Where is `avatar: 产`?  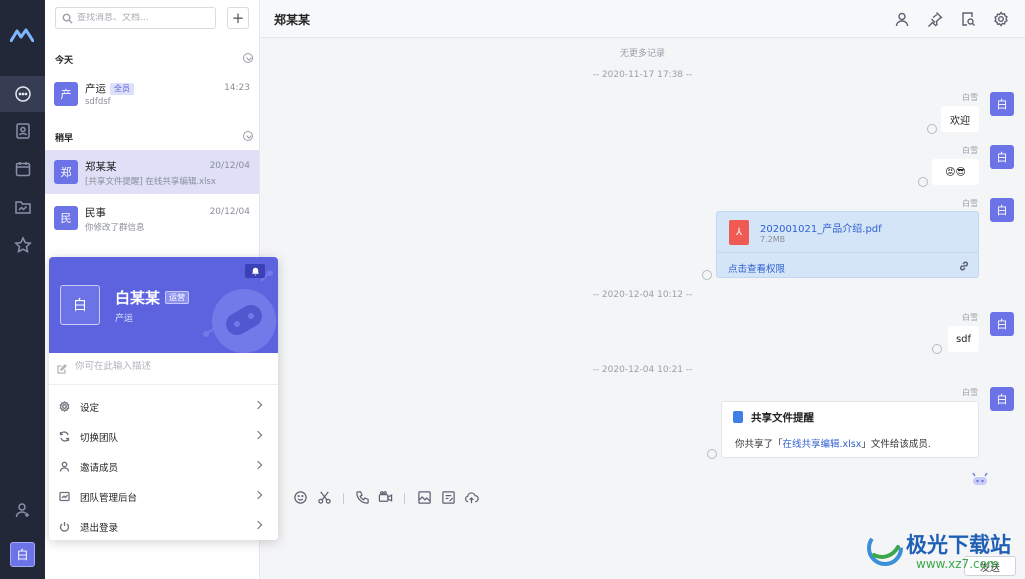
avatar: 产 is located at coordinates (66, 94).